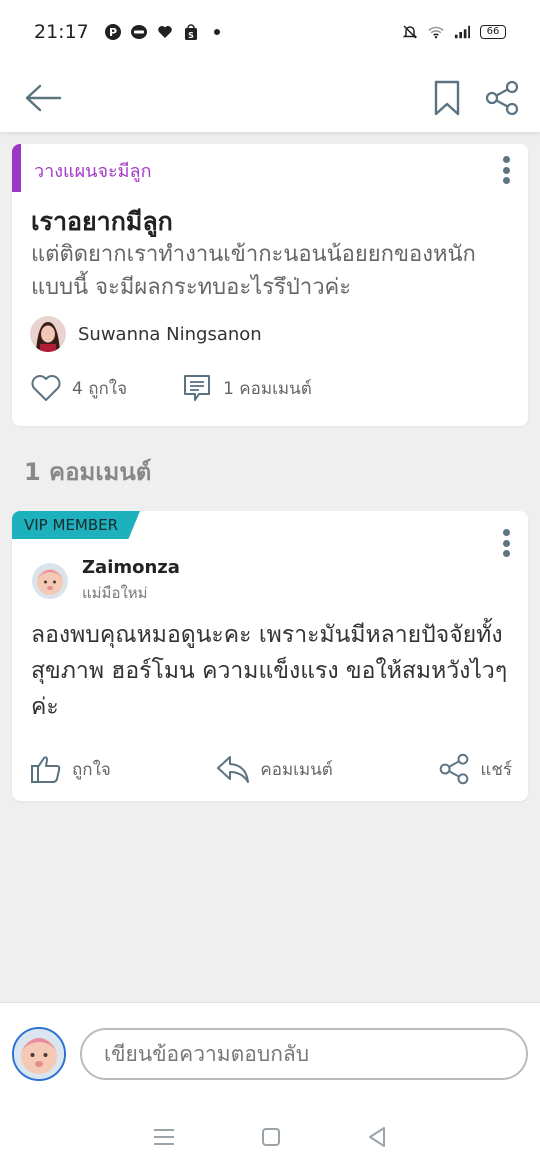  I want to click on comment-reply-button: คอมเมนต์, so click(274, 769).